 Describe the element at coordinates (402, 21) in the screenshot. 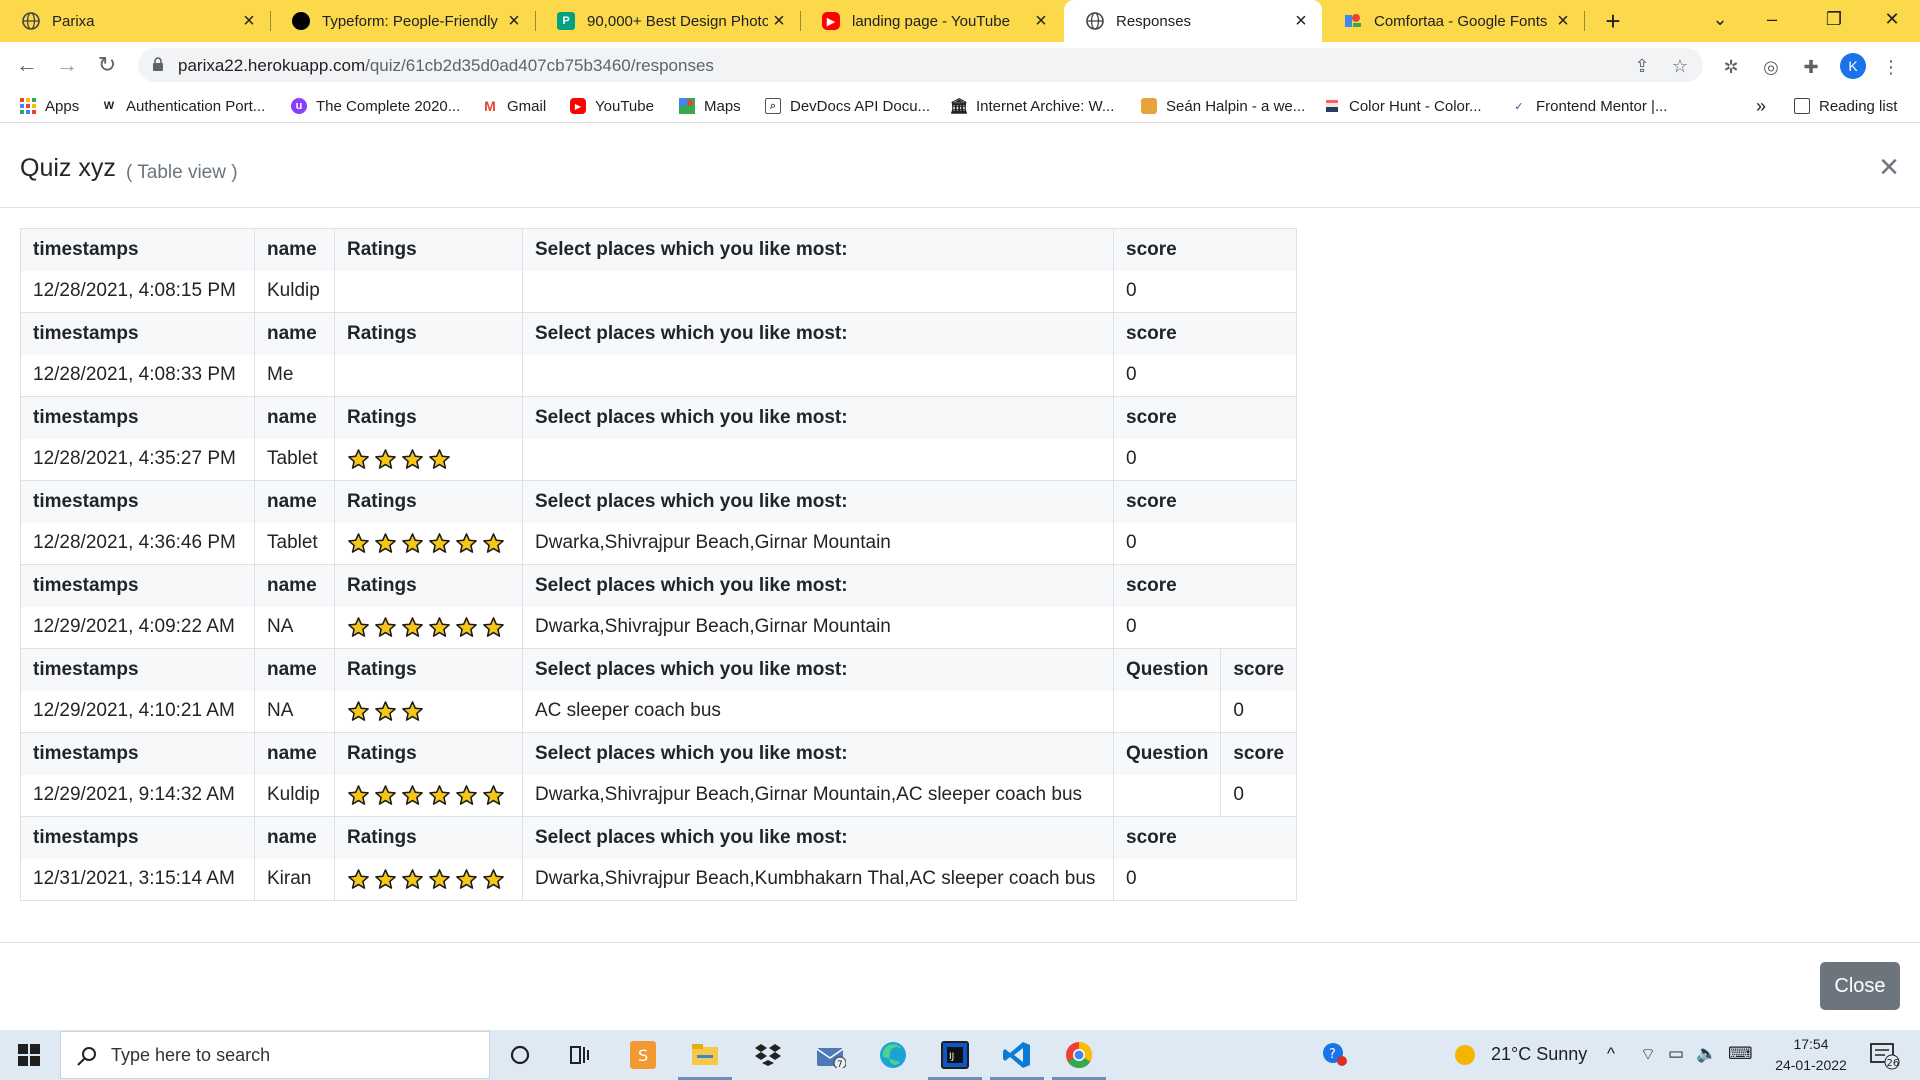

I see `tab-typeform: Typeform: People-Friendly F ×` at that location.